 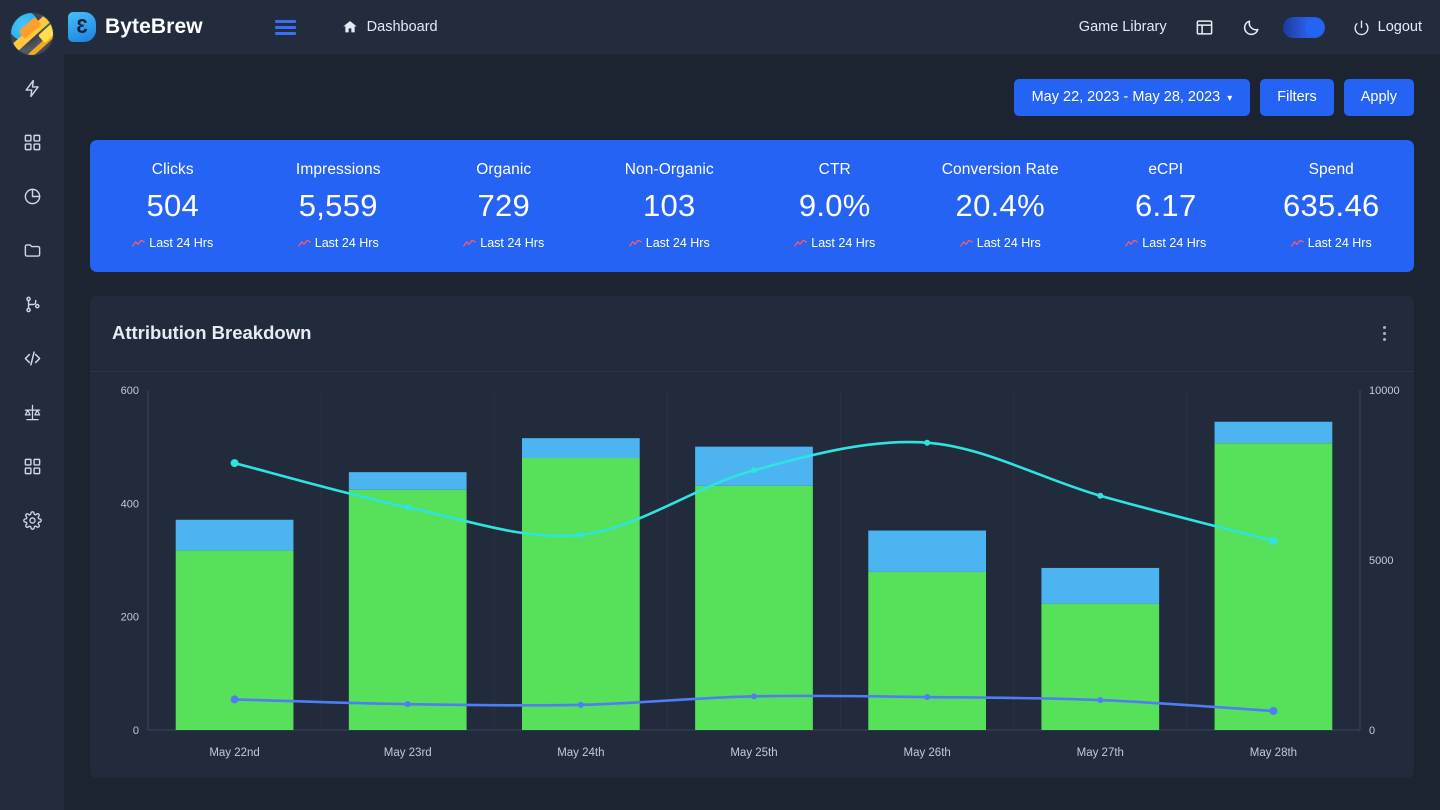 I want to click on game-library-link: Game Library, so click(x=1123, y=27).